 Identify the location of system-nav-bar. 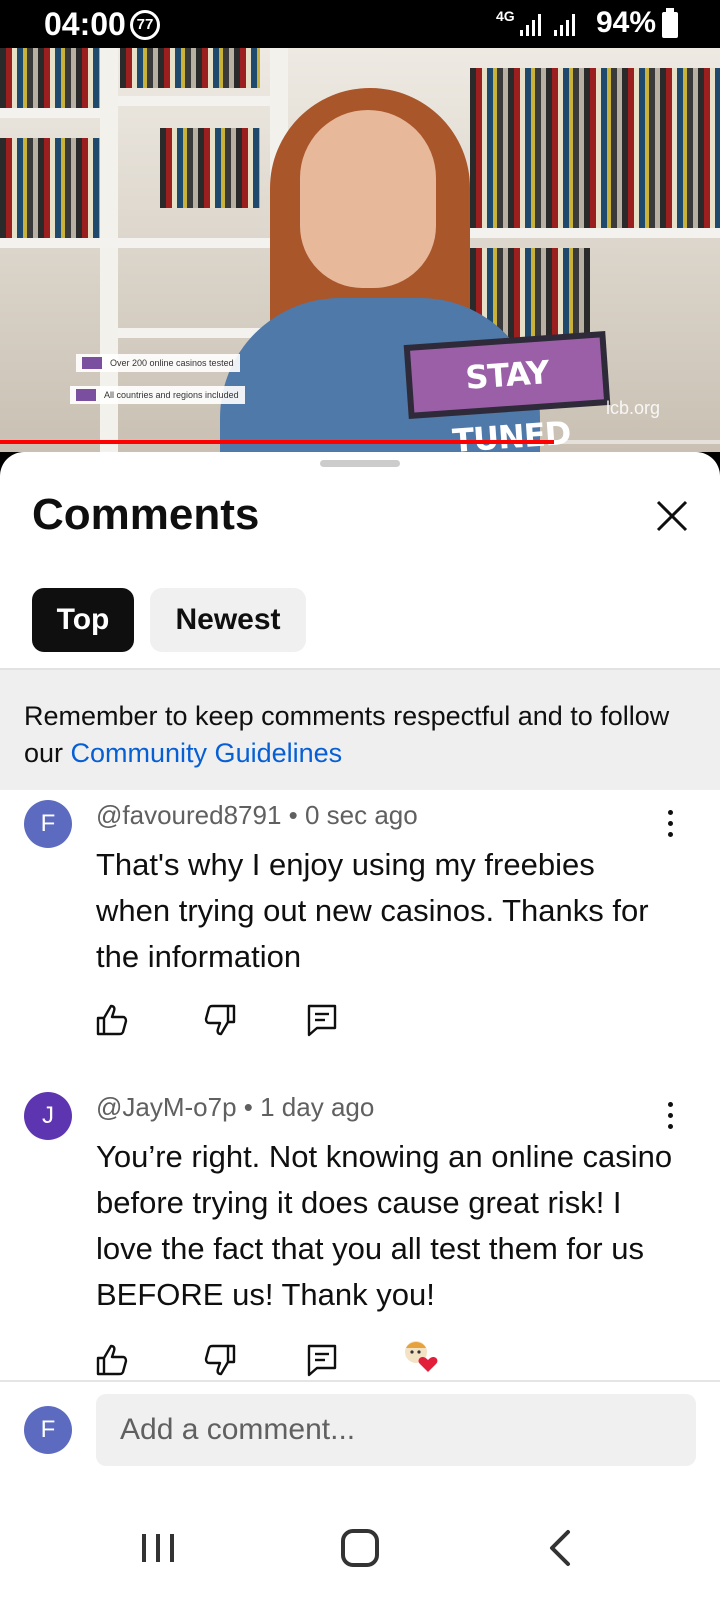
(360, 1548).